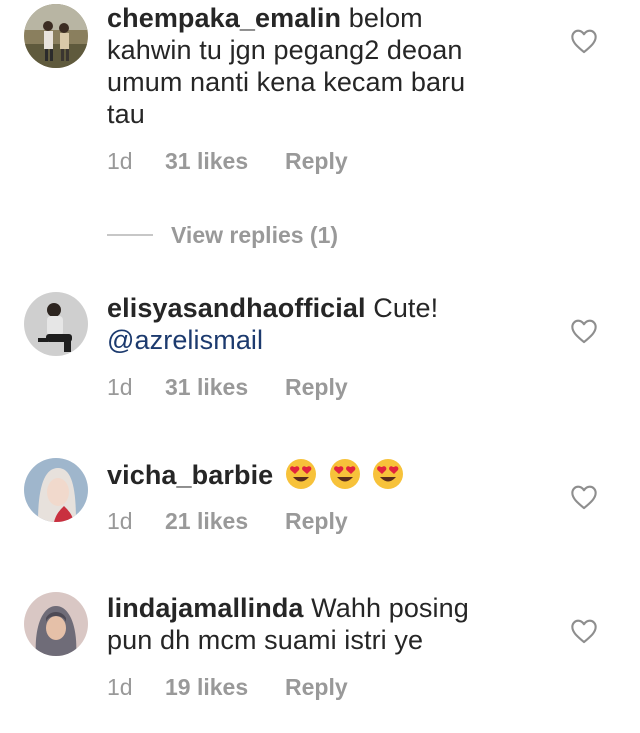 The image size is (640, 733). What do you see at coordinates (385, 18) in the screenshot?
I see `comment-text-line: belom` at bounding box center [385, 18].